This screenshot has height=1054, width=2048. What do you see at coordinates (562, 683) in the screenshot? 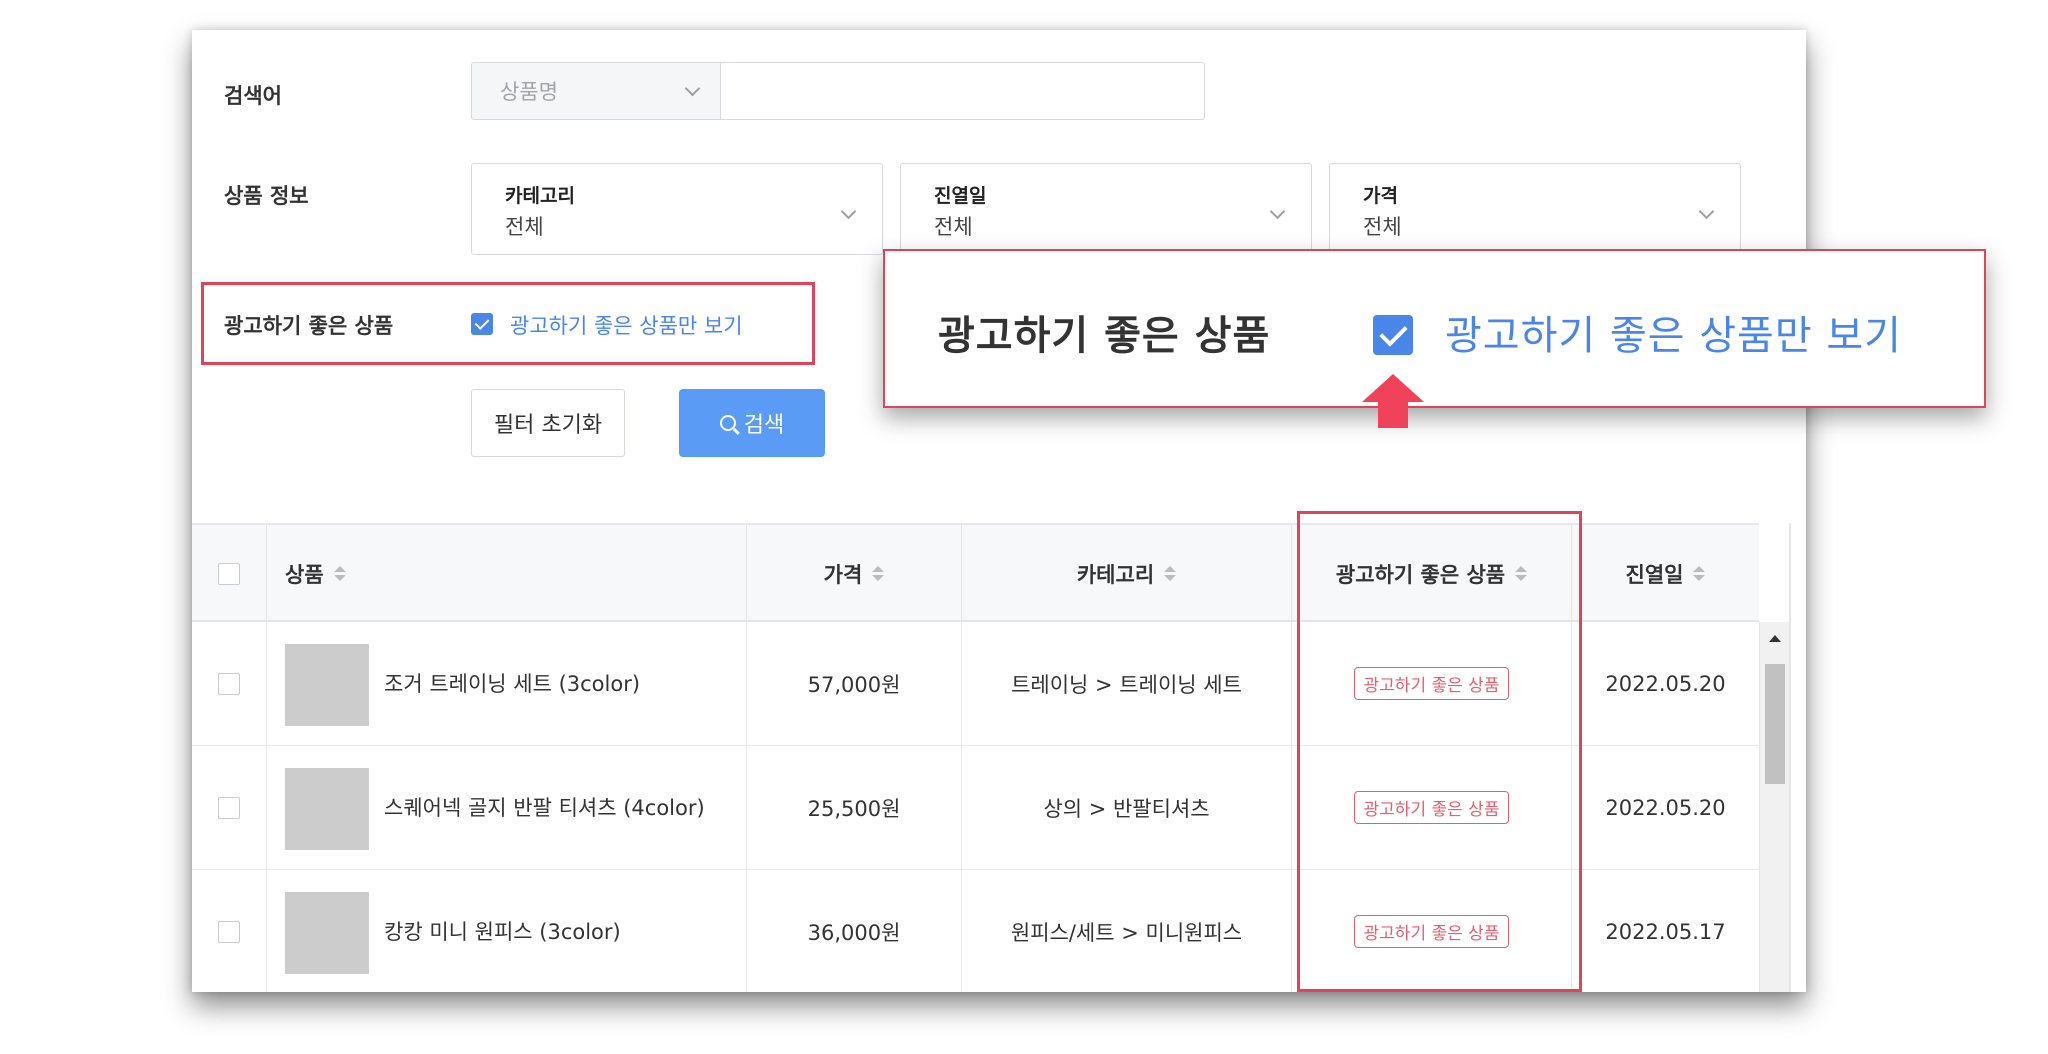
I see `product-name: 조거 트레이닝 세트 (3color)` at bounding box center [562, 683].